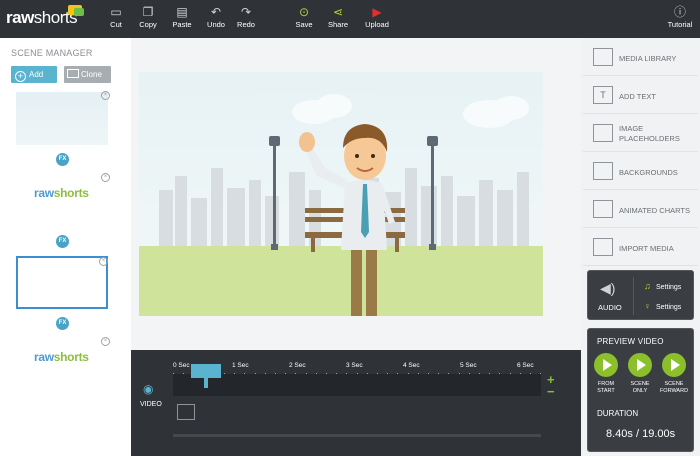 The width and height of the screenshot is (700, 456). I want to click on clone-scene-button: Clone, so click(87, 74).